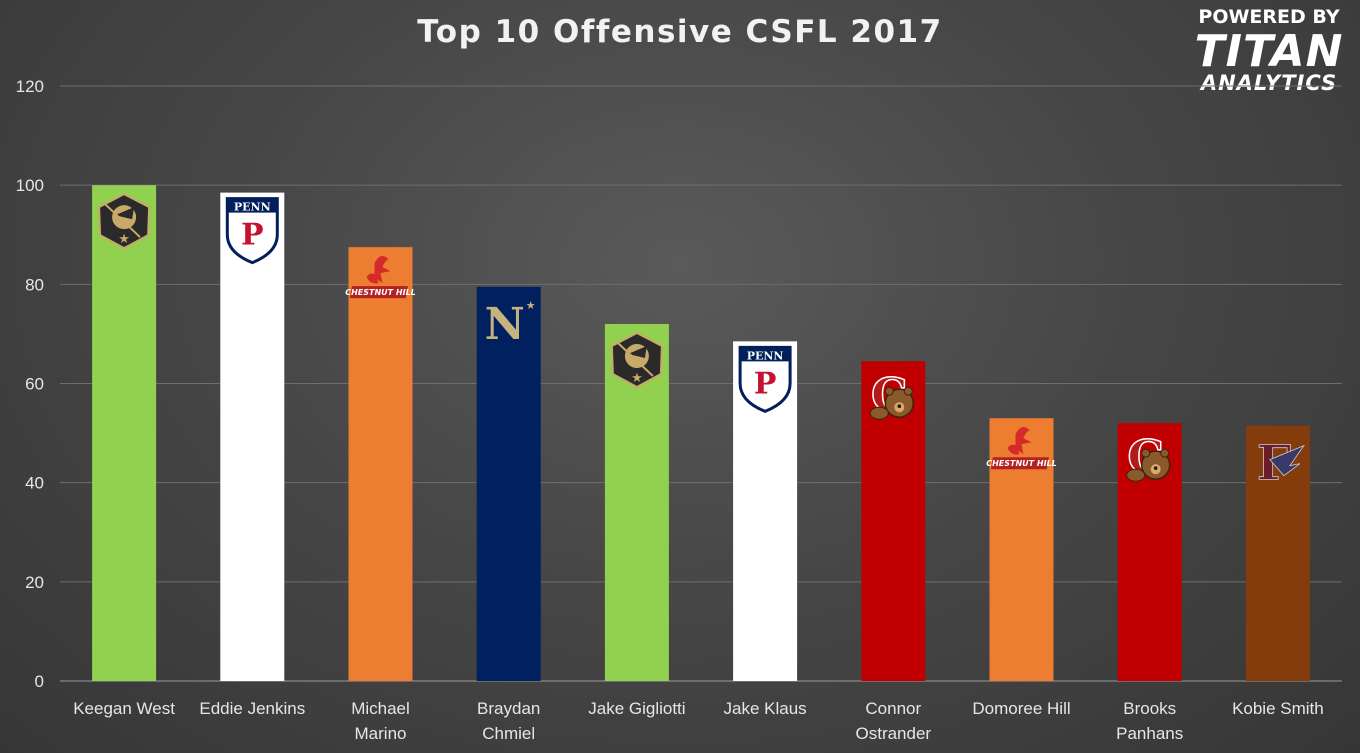 The height and width of the screenshot is (753, 1360). I want to click on x-tick-label: Keegan West, so click(124, 708).